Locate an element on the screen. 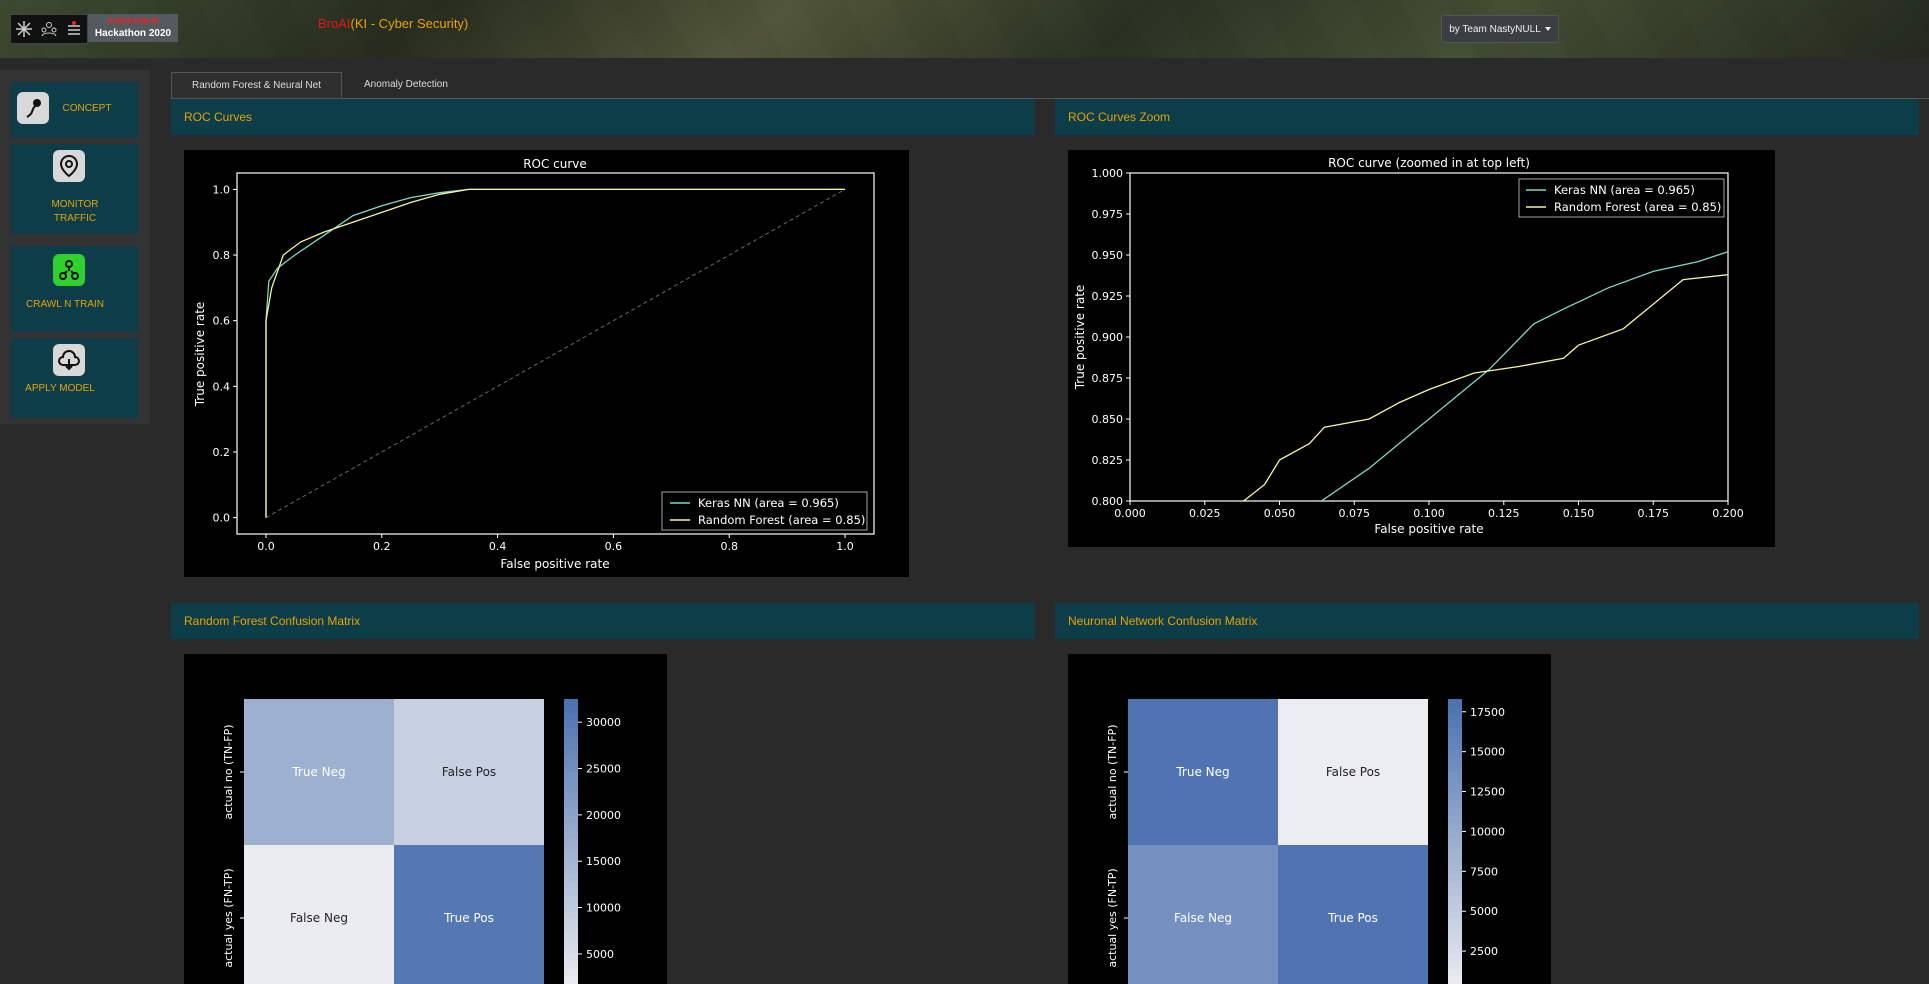 Image resolution: width=1929 pixels, height=984 pixels. x-tick-label: 1.0 is located at coordinates (845, 546).